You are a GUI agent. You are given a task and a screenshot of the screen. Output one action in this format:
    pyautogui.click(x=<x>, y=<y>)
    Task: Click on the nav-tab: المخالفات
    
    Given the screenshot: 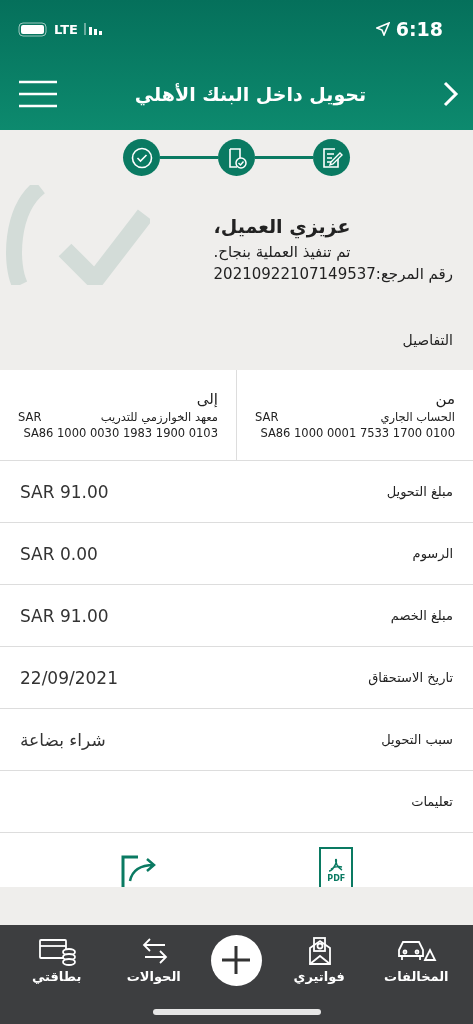 What is the action you would take?
    pyautogui.click(x=416, y=960)
    